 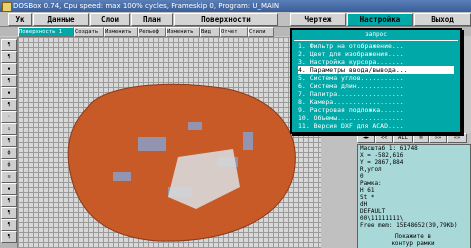 I want to click on pan-tool-button: ◄►, so click(x=366, y=138).